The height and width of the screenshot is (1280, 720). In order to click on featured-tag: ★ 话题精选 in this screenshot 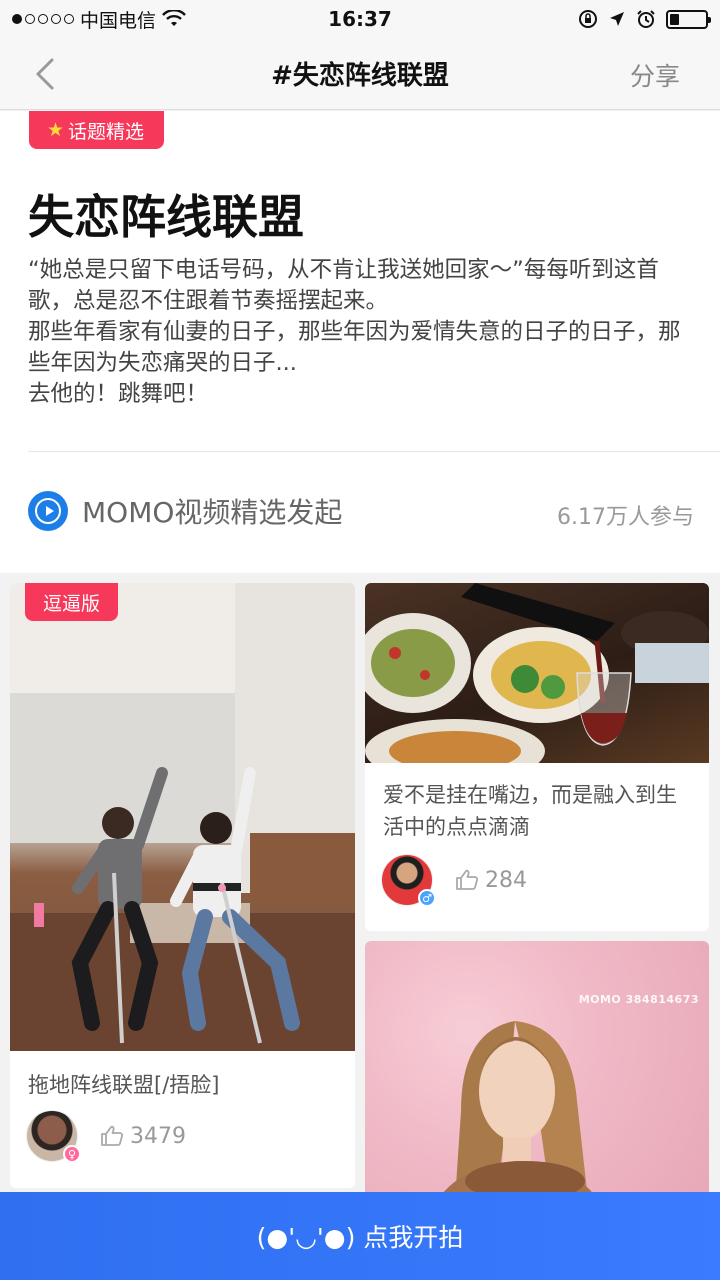, I will do `click(97, 130)`.